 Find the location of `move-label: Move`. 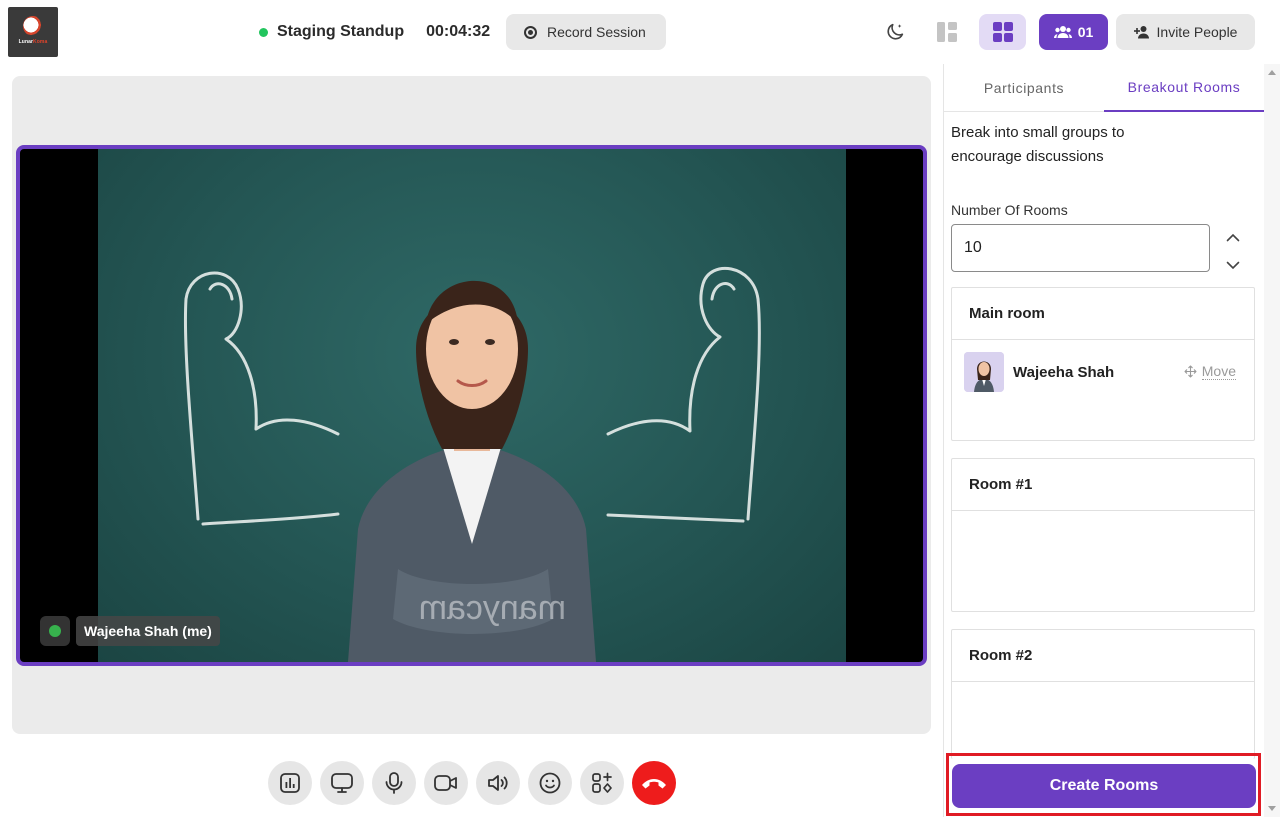

move-label: Move is located at coordinates (1218, 371).